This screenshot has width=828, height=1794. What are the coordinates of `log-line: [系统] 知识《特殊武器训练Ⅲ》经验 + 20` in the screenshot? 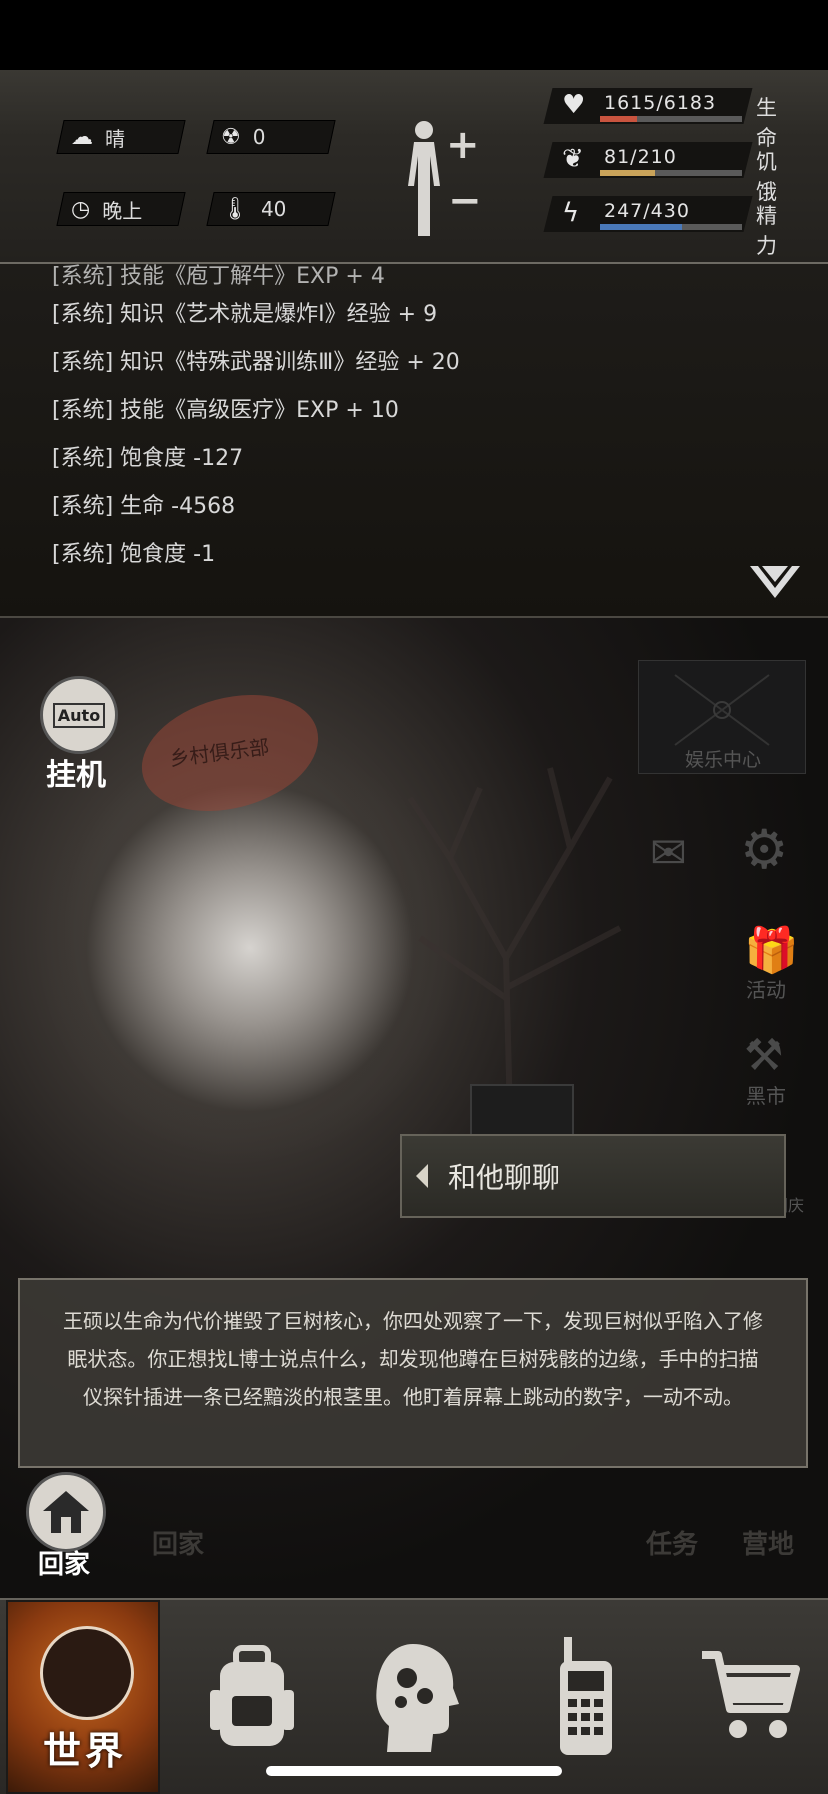 It's located at (256, 362).